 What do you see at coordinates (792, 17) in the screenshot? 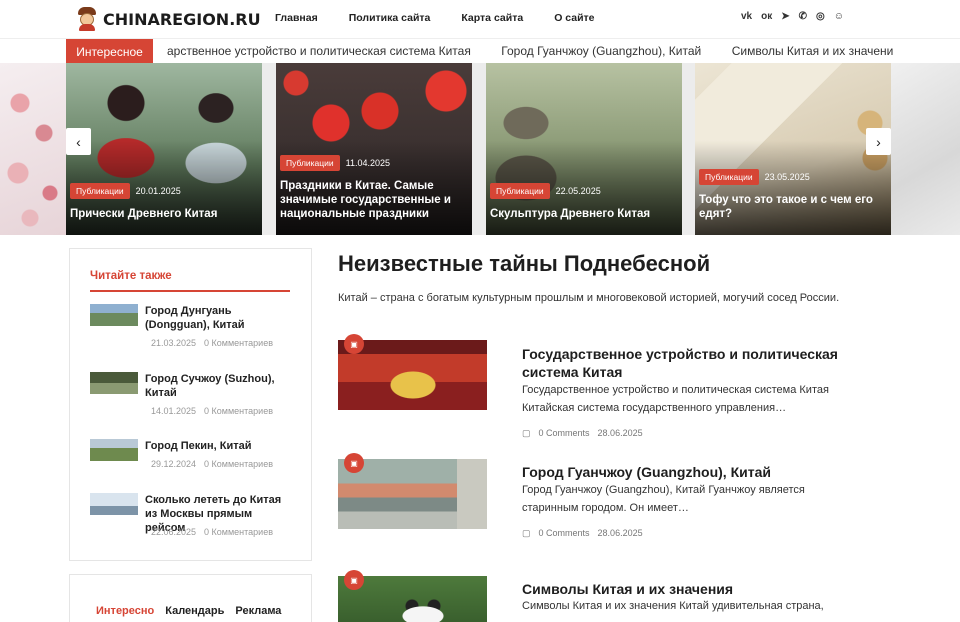
I see `social-links: vk ок ➤ ✆ ◎ ☺` at bounding box center [792, 17].